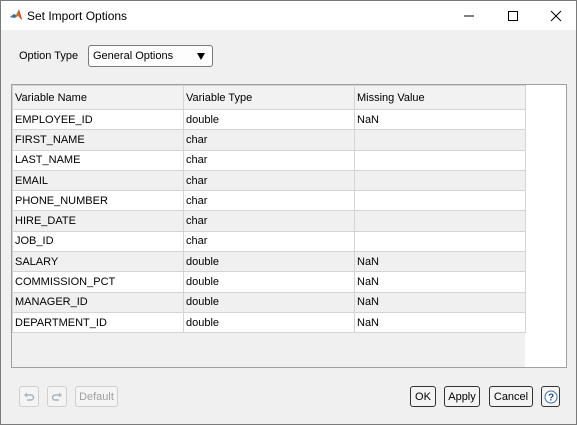 The height and width of the screenshot is (425, 577). I want to click on option-type-label: Option Type, so click(49, 56).